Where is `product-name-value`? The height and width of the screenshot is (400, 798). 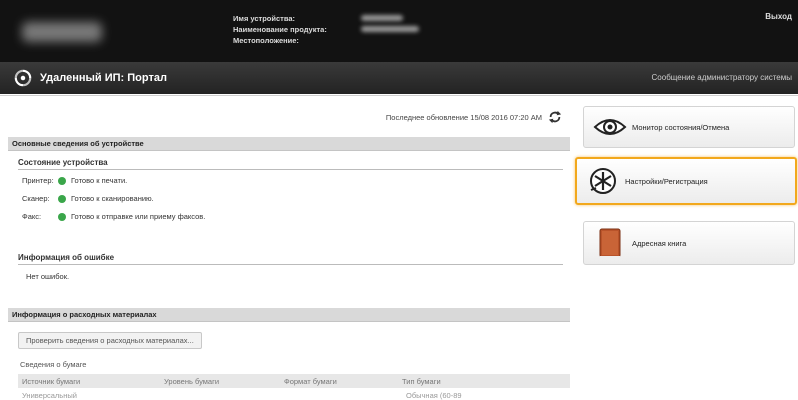
product-name-value is located at coordinates (390, 29).